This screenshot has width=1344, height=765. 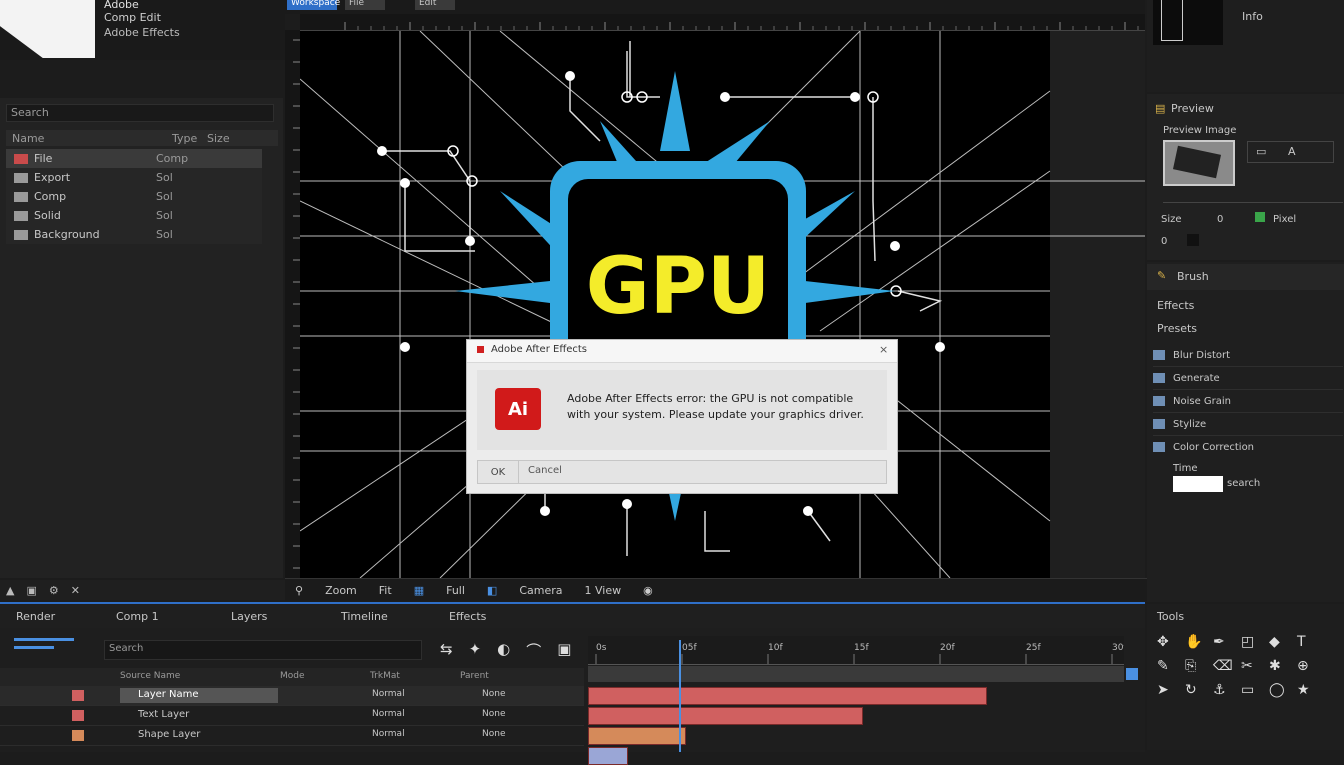 What do you see at coordinates (1193, 240) in the screenshot?
I see `swatch-dark` at bounding box center [1193, 240].